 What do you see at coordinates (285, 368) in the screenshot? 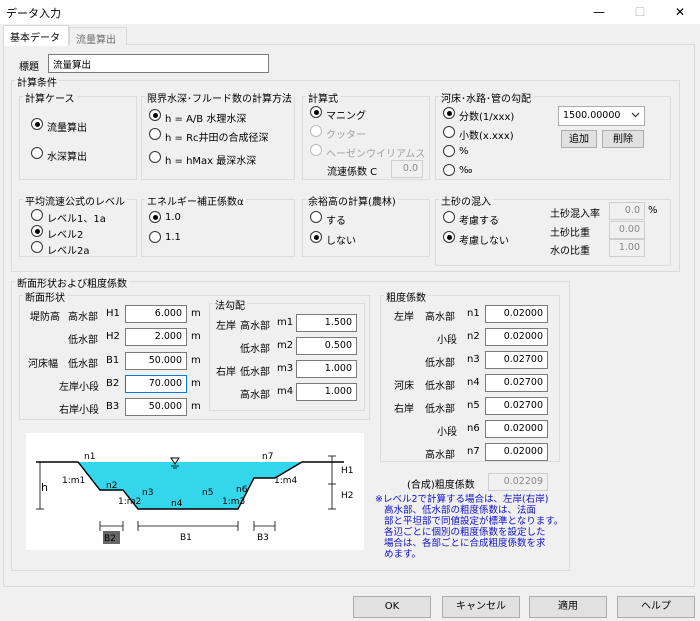
I see `slope-row-3-key: m3` at bounding box center [285, 368].